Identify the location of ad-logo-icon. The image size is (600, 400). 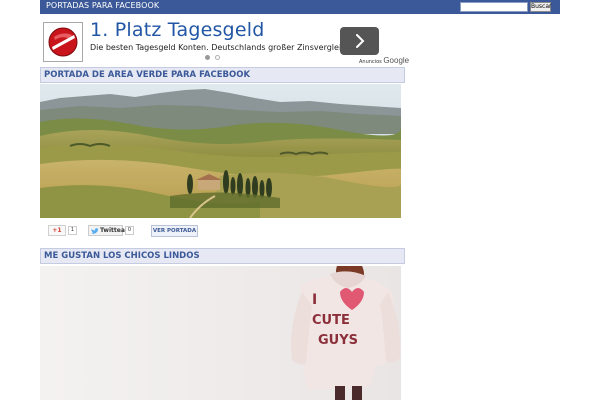
(63, 42).